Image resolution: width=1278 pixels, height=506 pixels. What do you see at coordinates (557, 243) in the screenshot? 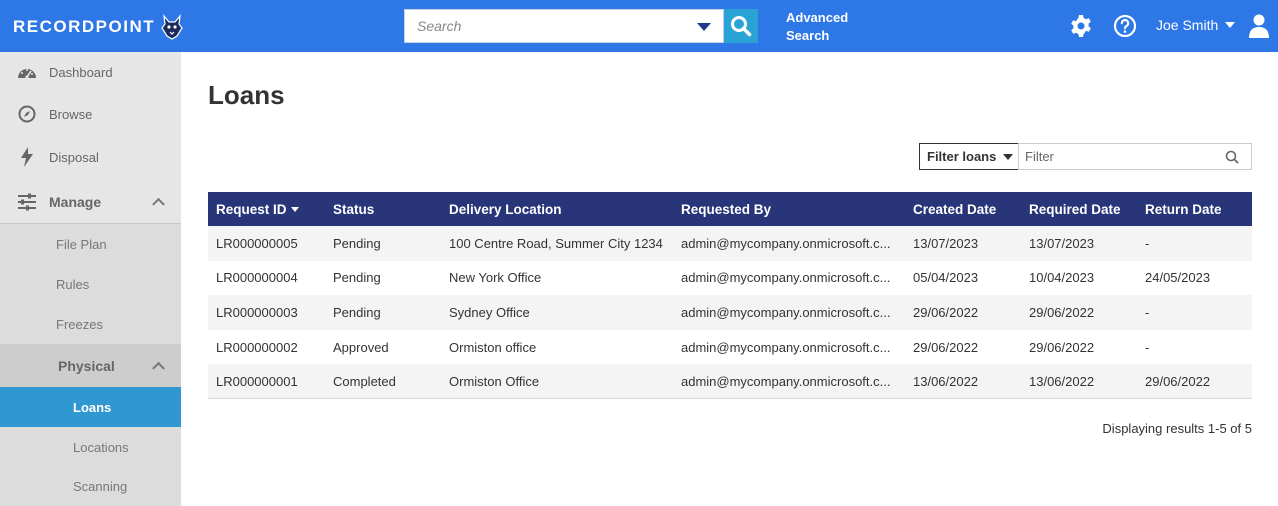
I see `delivery-location-cell: 100 Centre Road, Summer City 1234` at bounding box center [557, 243].